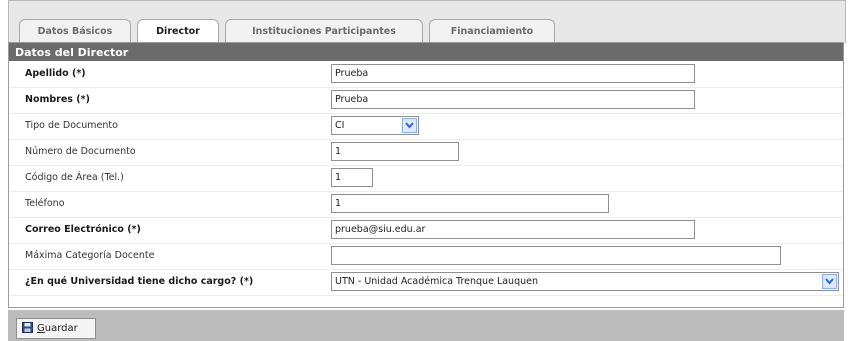  I want to click on apellido-input: Prueba, so click(513, 73).